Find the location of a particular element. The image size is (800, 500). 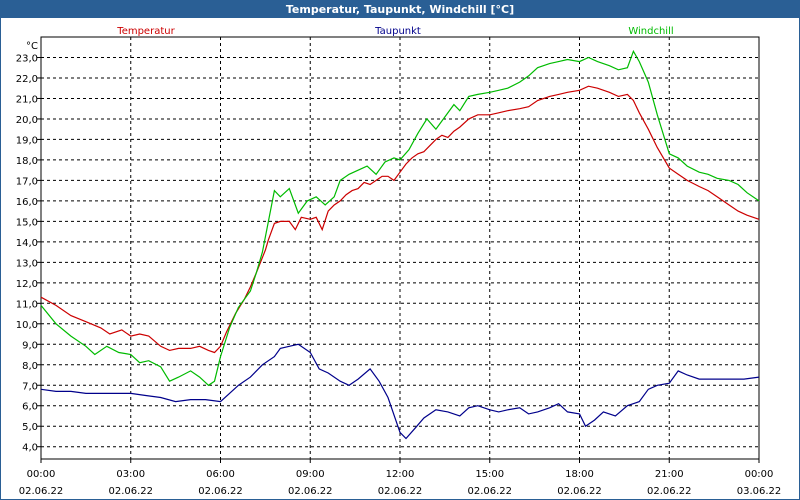

legend-item-windchill: Windchill is located at coordinates (650, 31).